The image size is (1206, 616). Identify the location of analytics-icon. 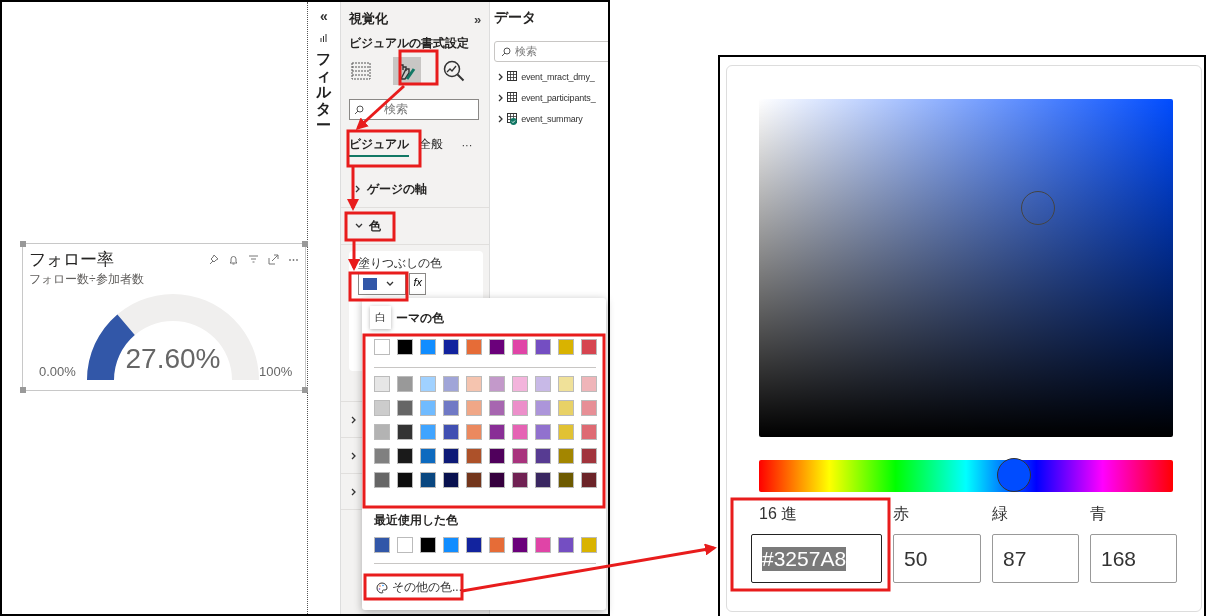
(454, 71).